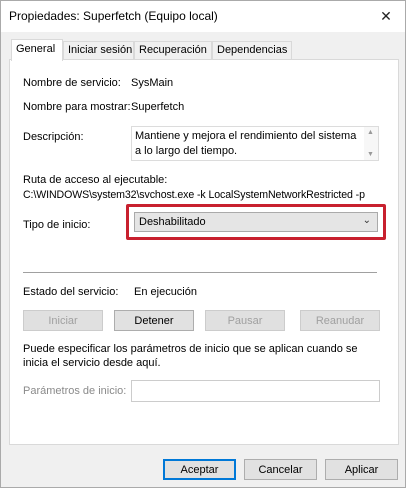  I want to click on start-button: Iniciar, so click(63, 320).